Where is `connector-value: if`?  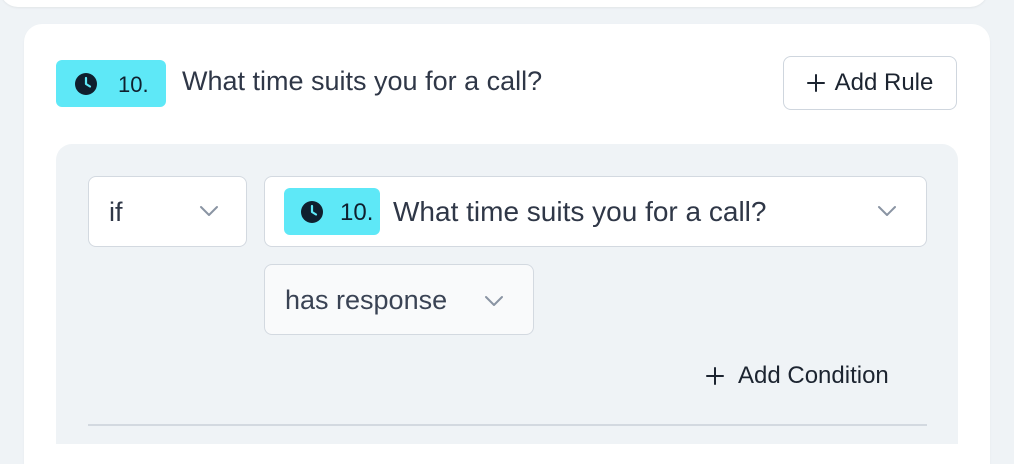
connector-value: if is located at coordinates (116, 212).